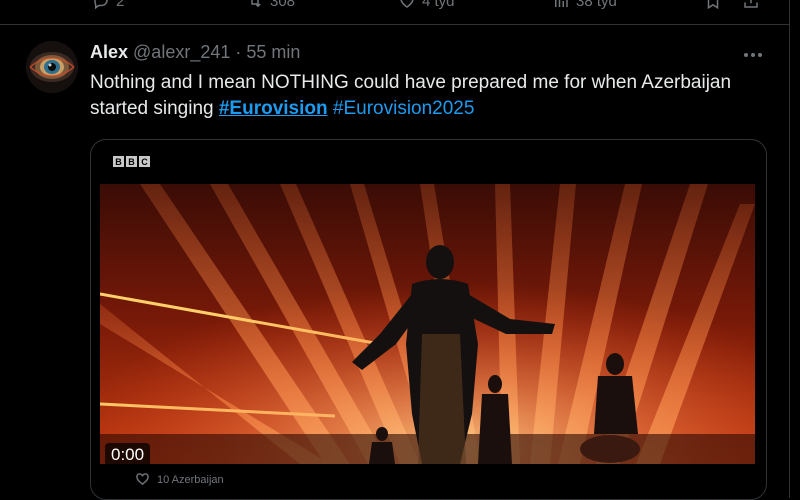  Describe the element at coordinates (128, 455) in the screenshot. I see `video-duration: 0:00` at that location.